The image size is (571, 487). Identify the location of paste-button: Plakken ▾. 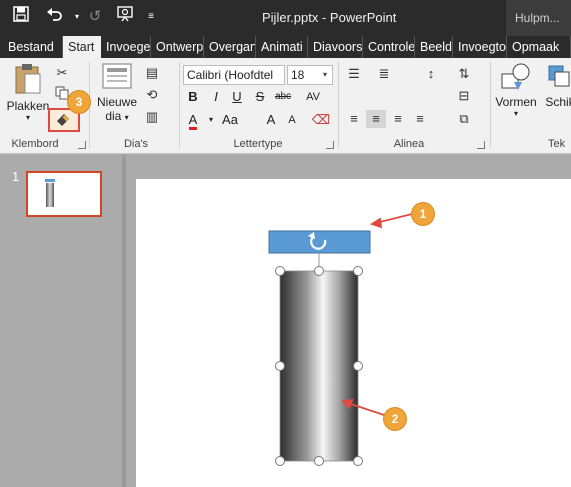
(28, 97).